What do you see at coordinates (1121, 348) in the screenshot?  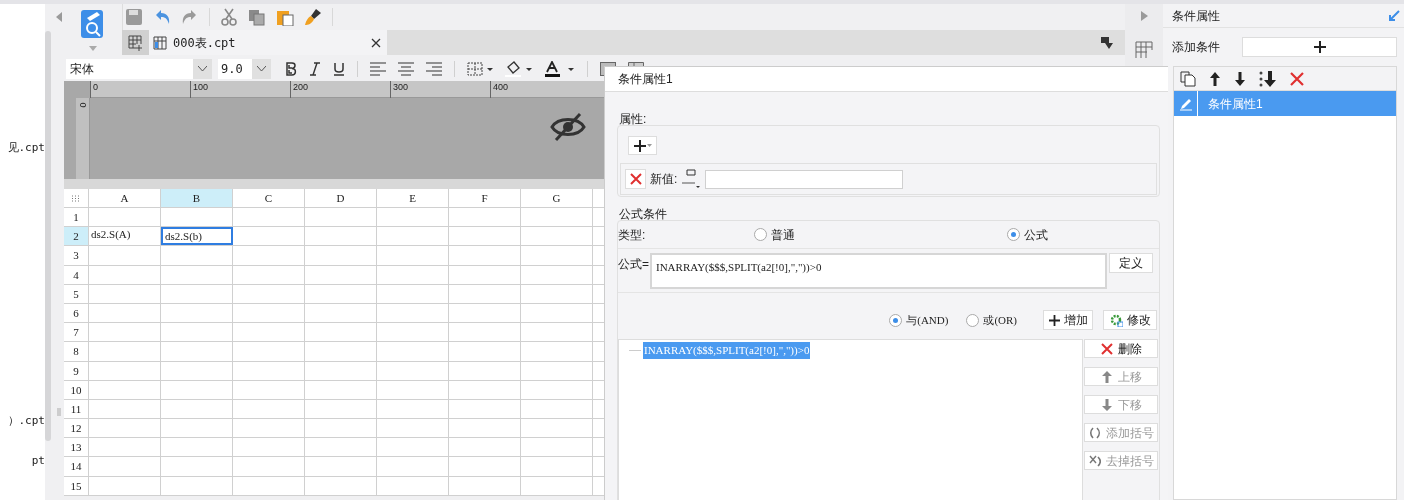 I see `side-button: 删除` at bounding box center [1121, 348].